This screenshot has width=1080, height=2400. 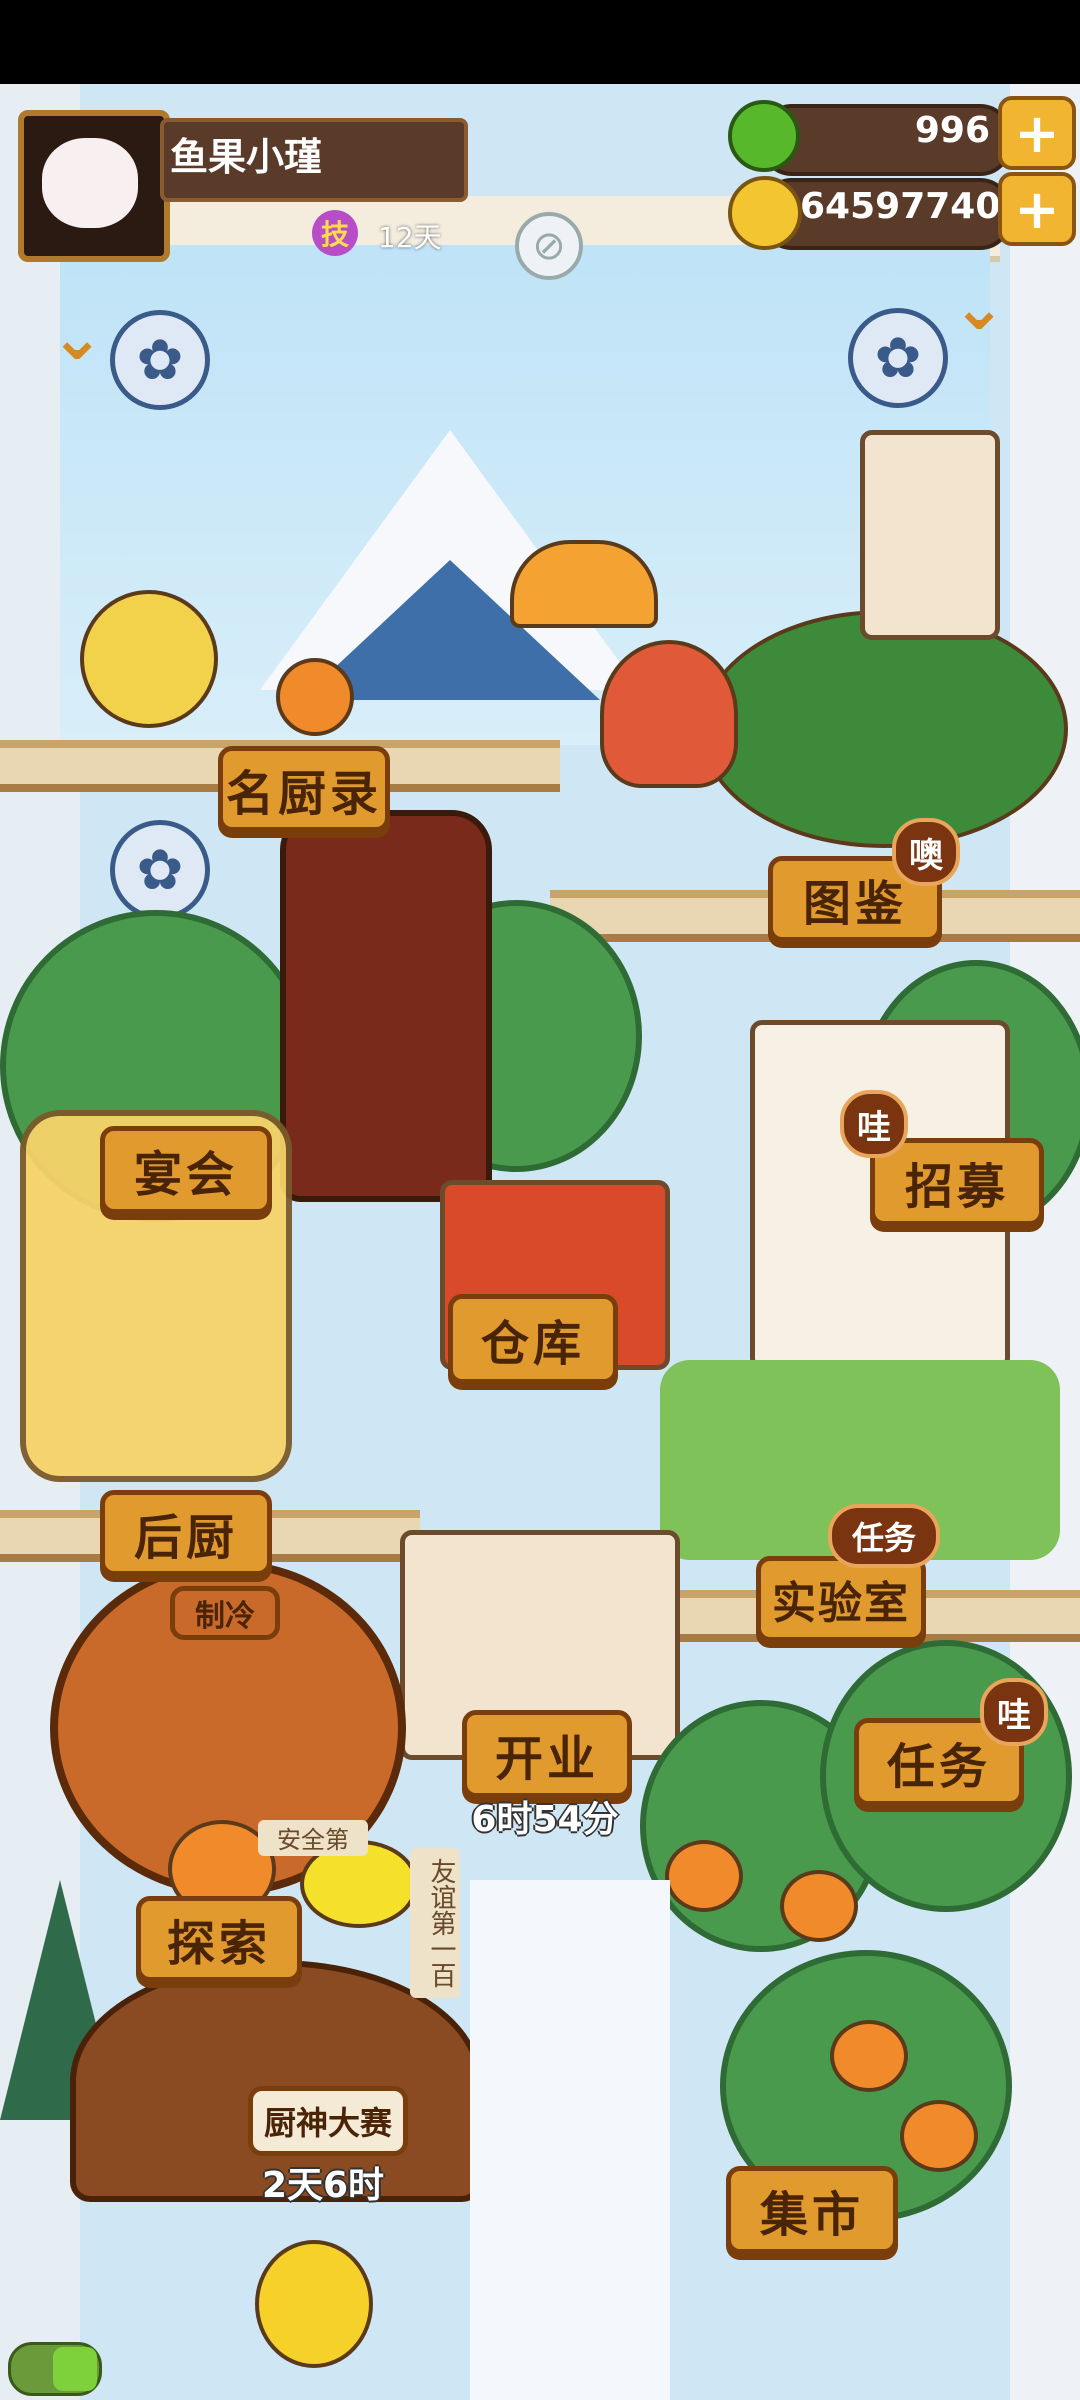 I want to click on forbidden-icon: ⊘, so click(x=549, y=246).